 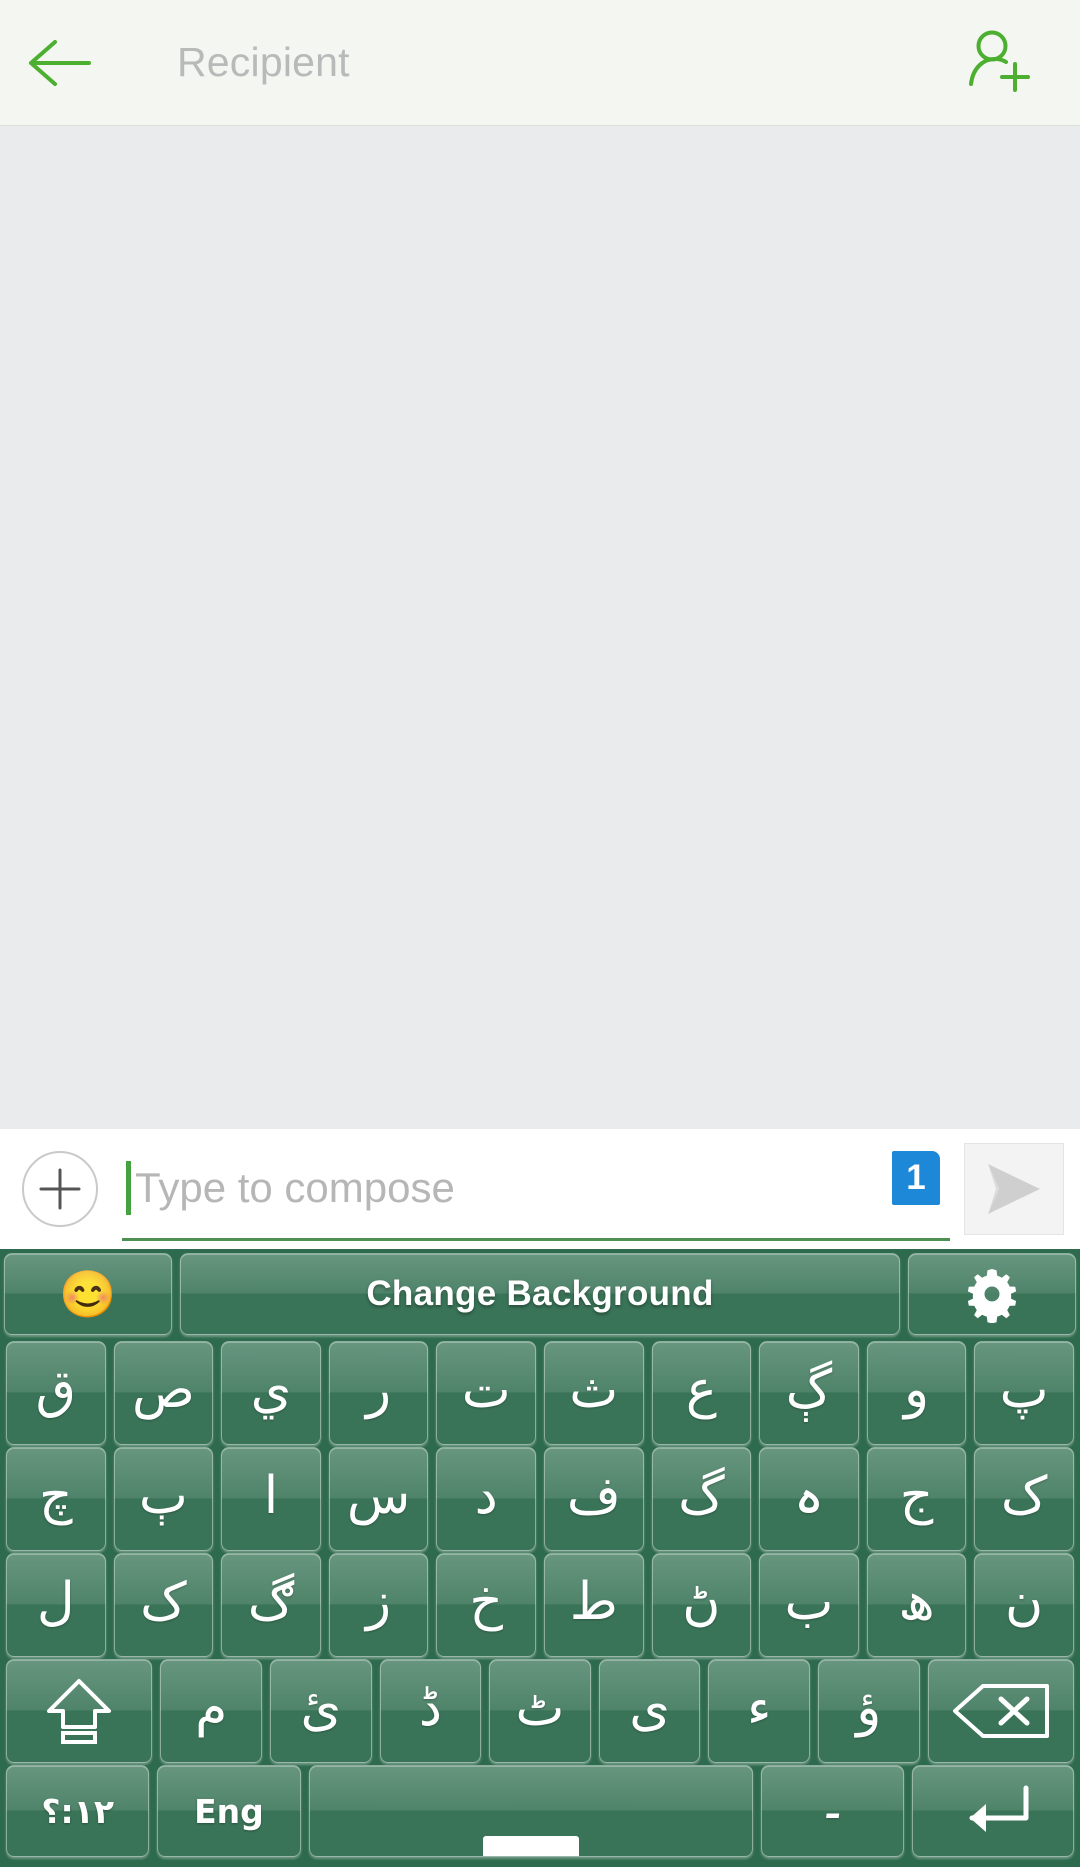 What do you see at coordinates (430, 1708) in the screenshot?
I see `key-label: ڈ` at bounding box center [430, 1708].